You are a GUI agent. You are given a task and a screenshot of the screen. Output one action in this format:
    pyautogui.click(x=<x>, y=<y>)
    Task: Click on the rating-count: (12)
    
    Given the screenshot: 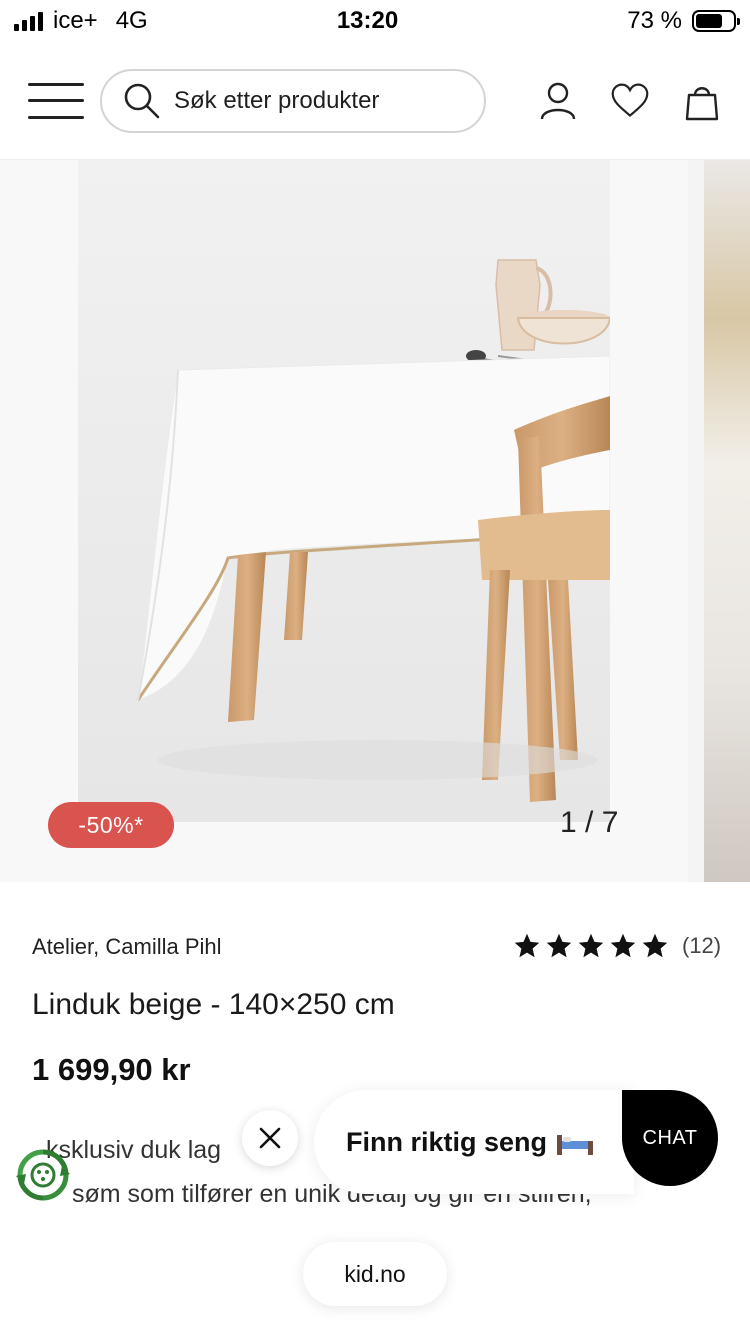 What is the action you would take?
    pyautogui.click(x=702, y=945)
    